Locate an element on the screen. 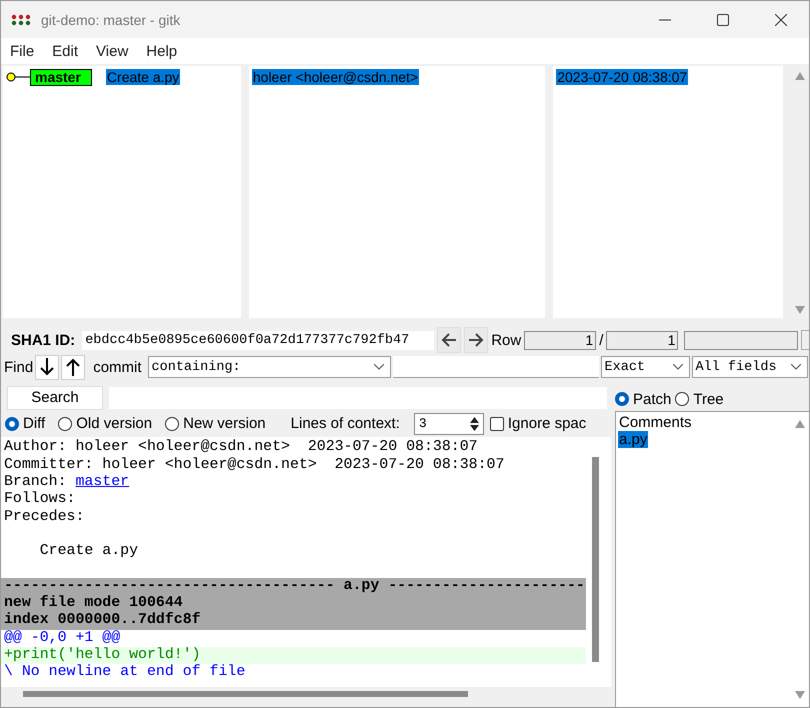 The width and height of the screenshot is (810, 708). arrow-down-icon is located at coordinates (47, 367).